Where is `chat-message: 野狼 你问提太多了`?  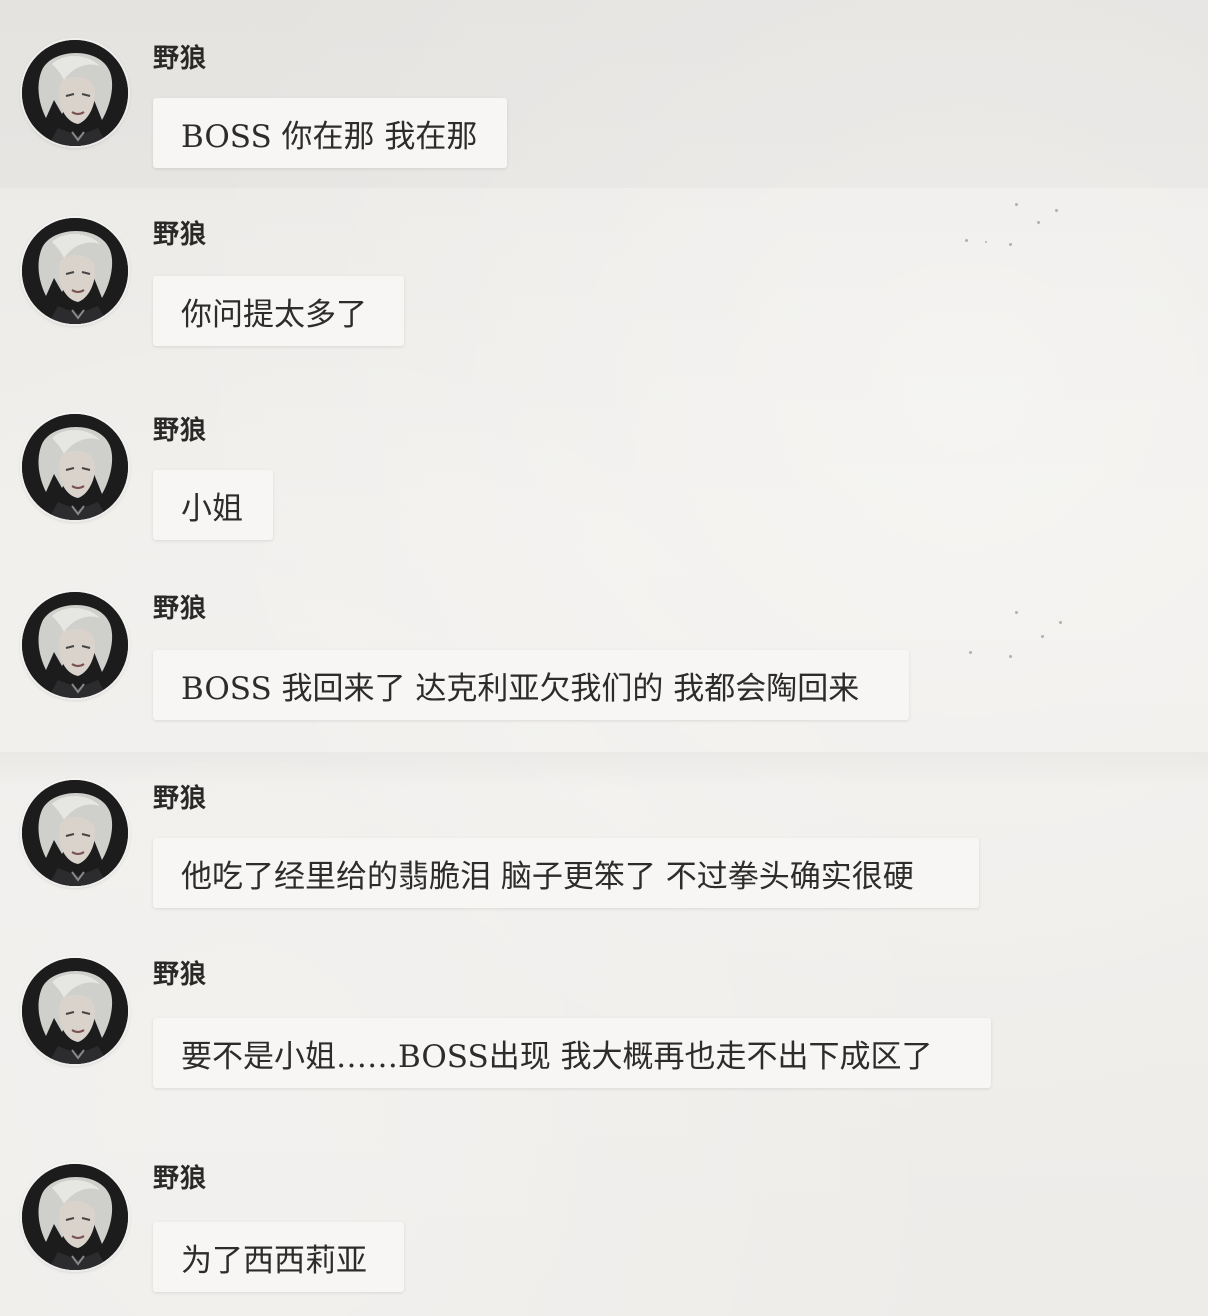 chat-message: 野狼 你问提太多了 is located at coordinates (604, 262).